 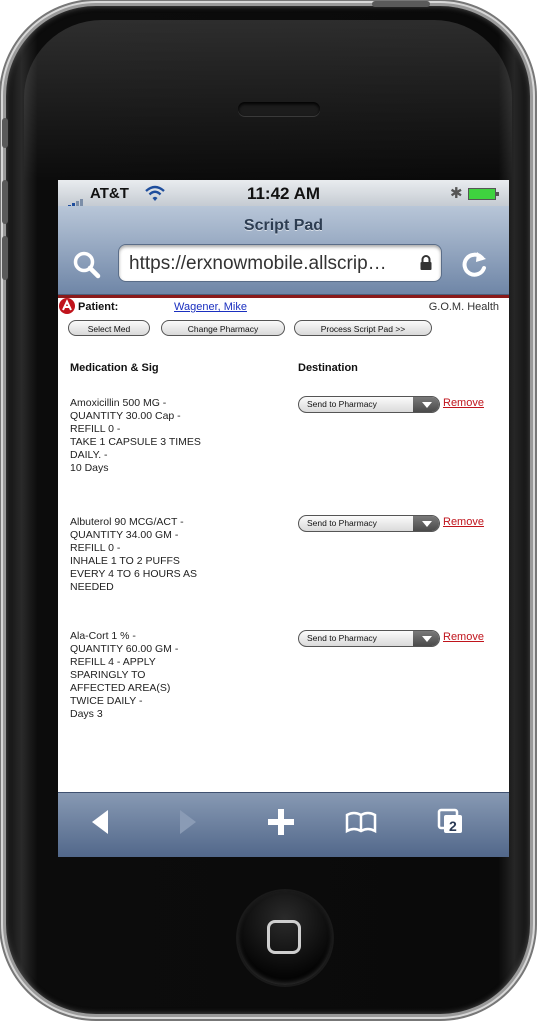 I want to click on volume-down-button, so click(x=5, y=258).